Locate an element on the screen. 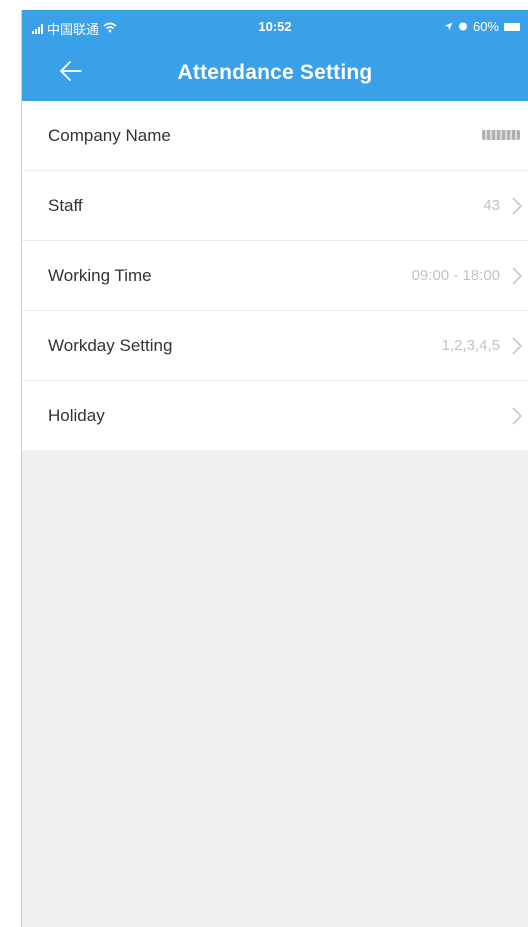 Image resolution: width=528 pixels, height=927 pixels. company-name-value is located at coordinates (501, 135).